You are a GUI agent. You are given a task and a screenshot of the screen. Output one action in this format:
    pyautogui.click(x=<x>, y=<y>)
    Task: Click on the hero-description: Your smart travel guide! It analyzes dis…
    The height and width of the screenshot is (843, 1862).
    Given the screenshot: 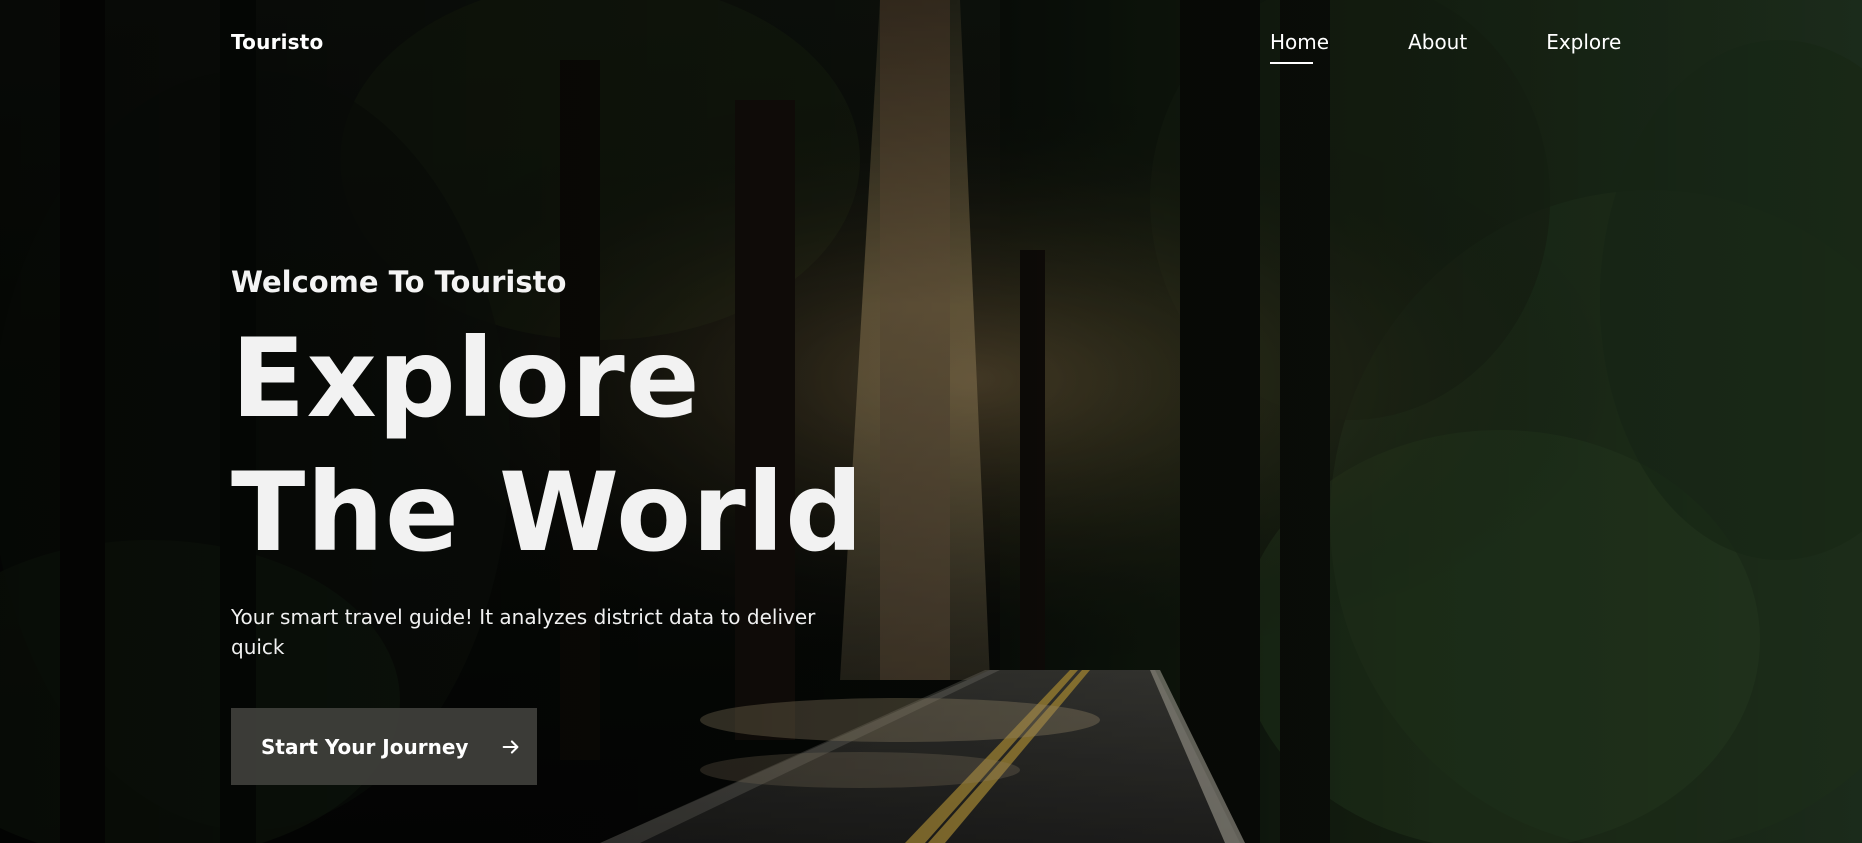 What is the action you would take?
    pyautogui.click(x=523, y=632)
    